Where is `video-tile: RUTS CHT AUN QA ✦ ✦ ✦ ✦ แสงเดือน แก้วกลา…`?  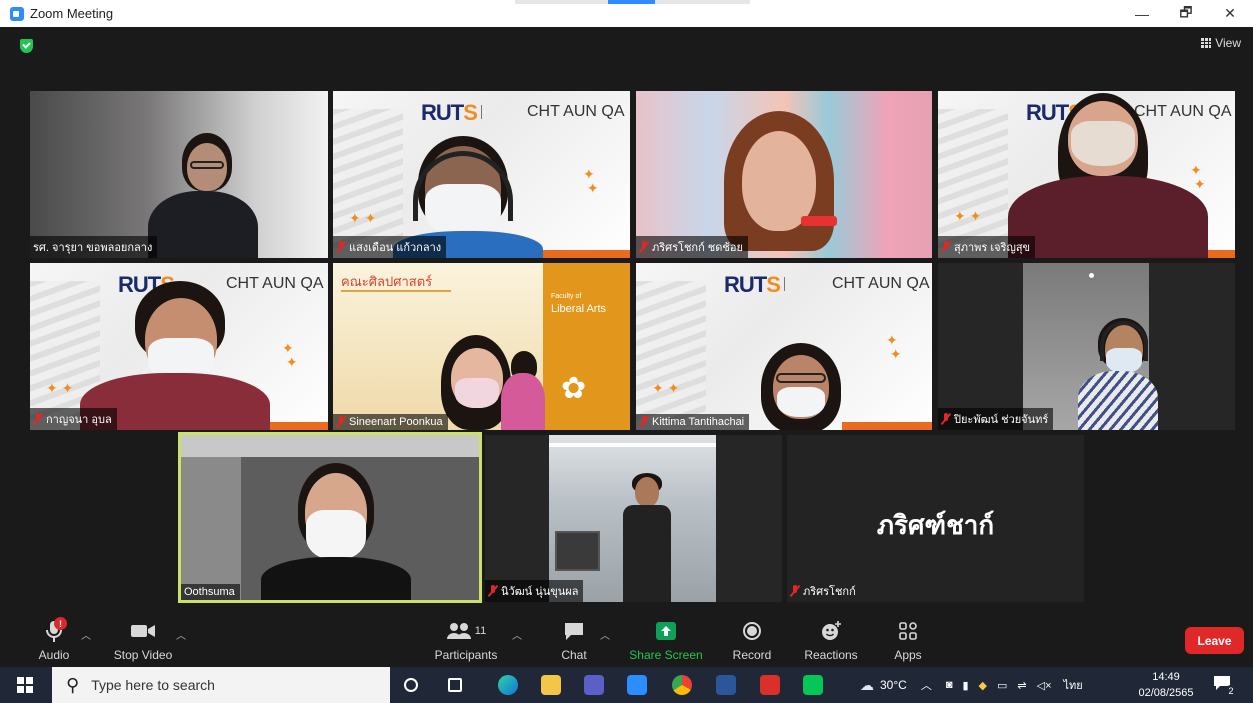
video-tile: RUTS CHT AUN QA ✦ ✦ ✦ ✦ แสงเดือน แก้วกลา… is located at coordinates (481, 174).